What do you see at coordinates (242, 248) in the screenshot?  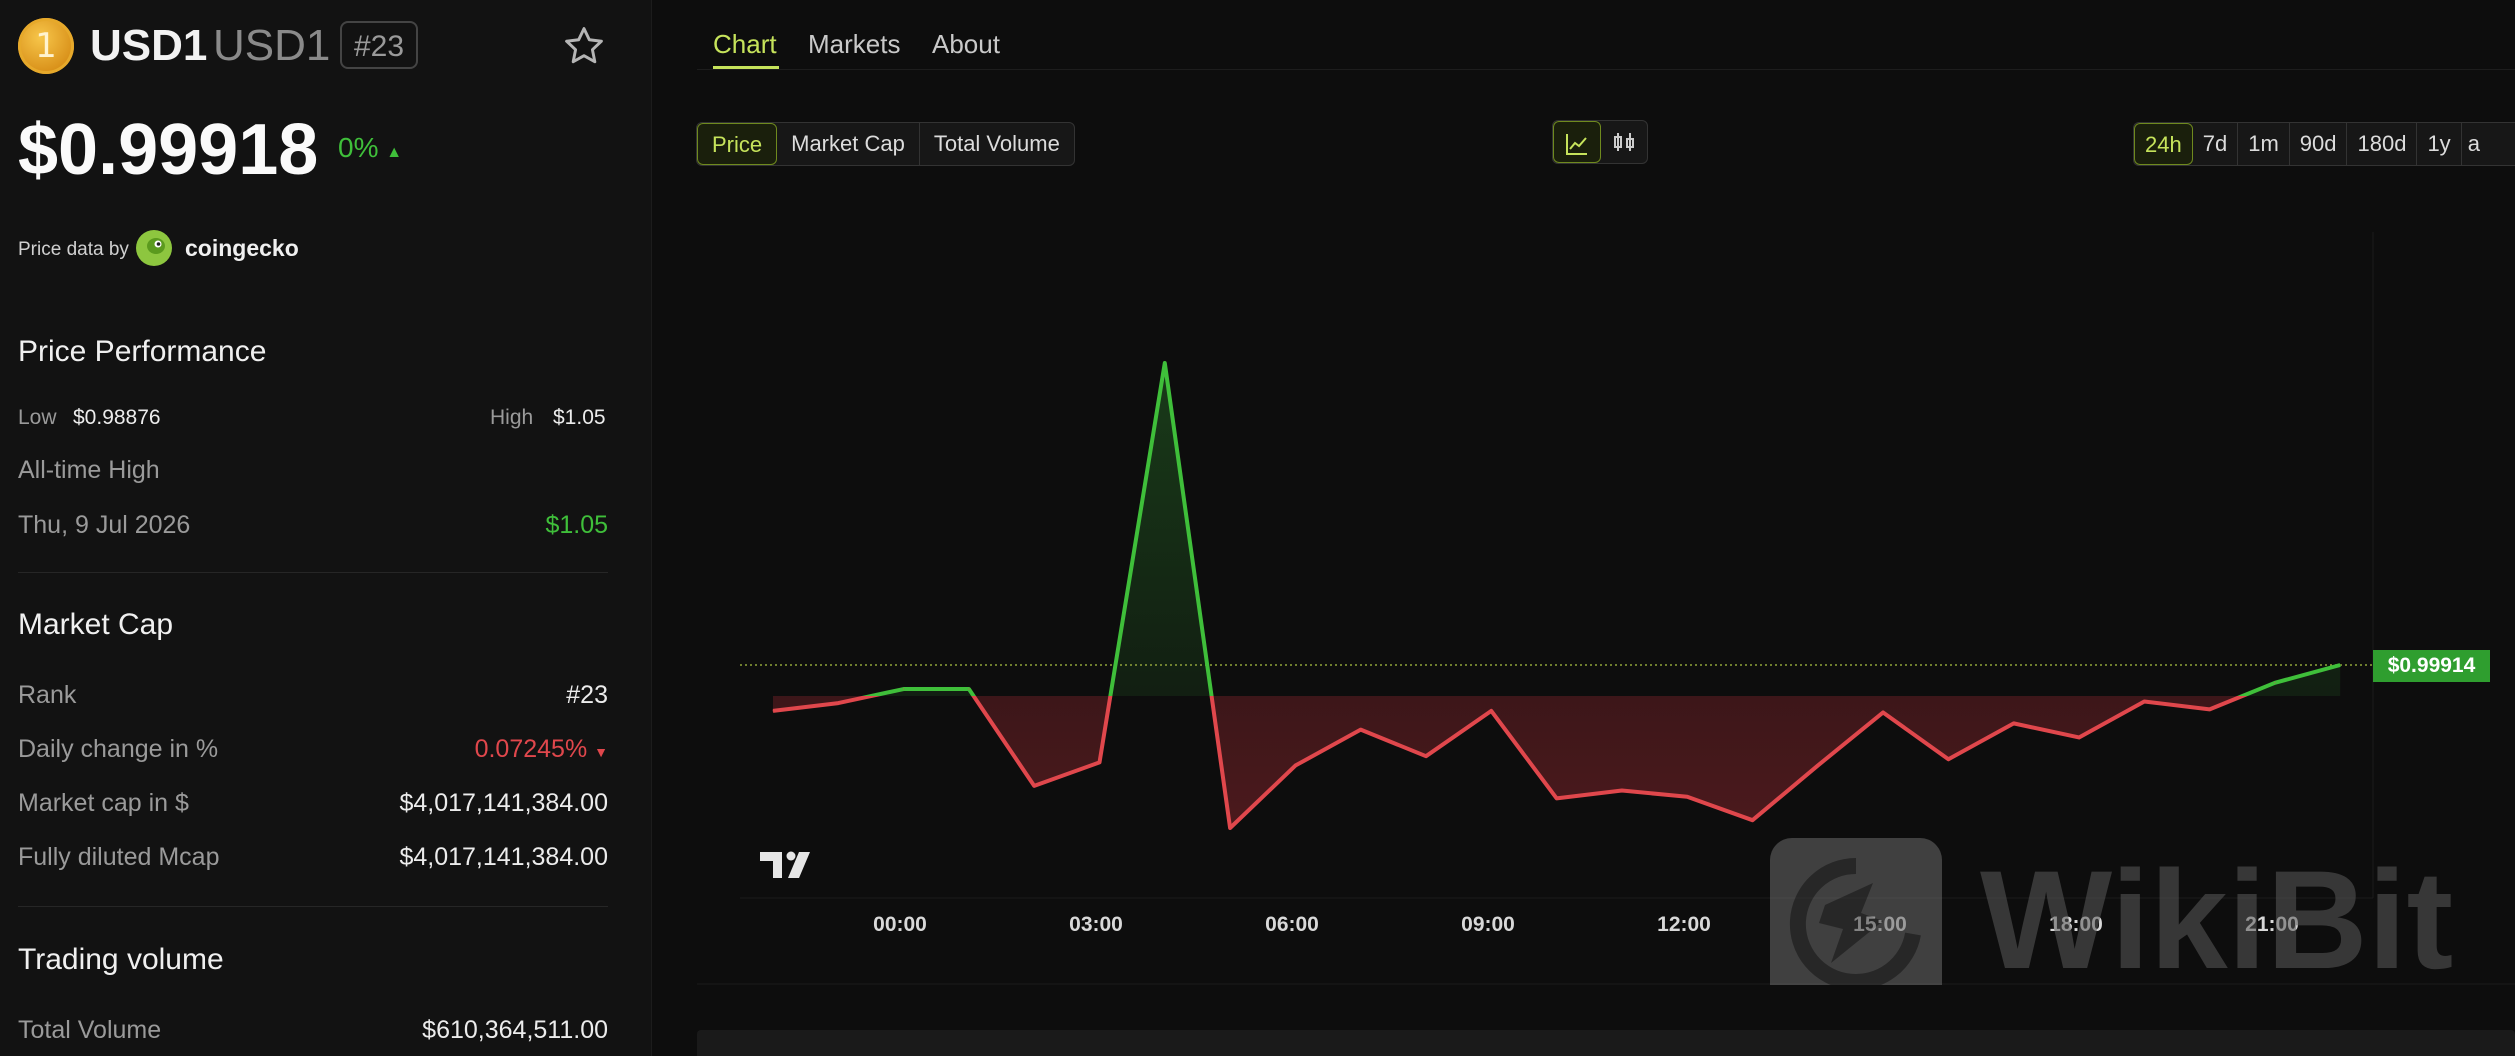 I see `coingecko-link: coingecko` at bounding box center [242, 248].